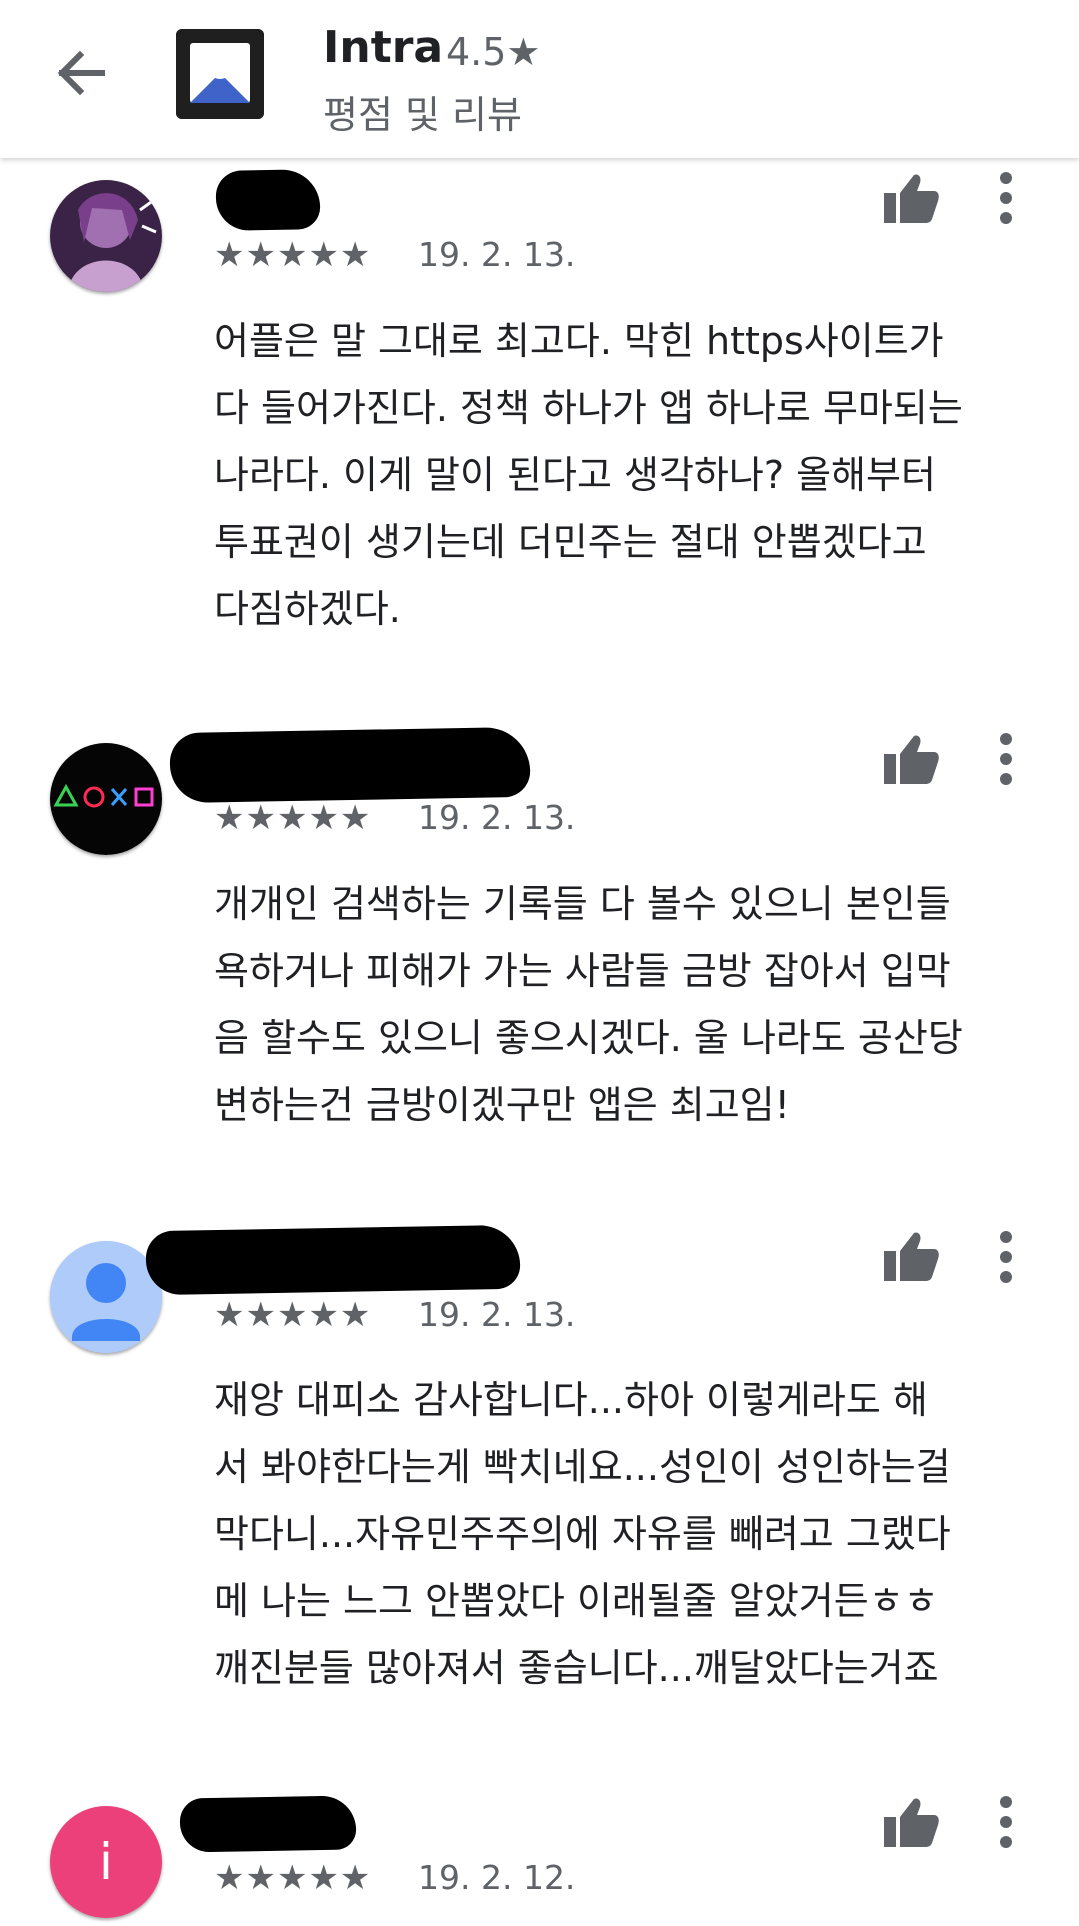 This screenshot has height=1926, width=1079. I want to click on neon-symbols-avatar-image, so click(106, 799).